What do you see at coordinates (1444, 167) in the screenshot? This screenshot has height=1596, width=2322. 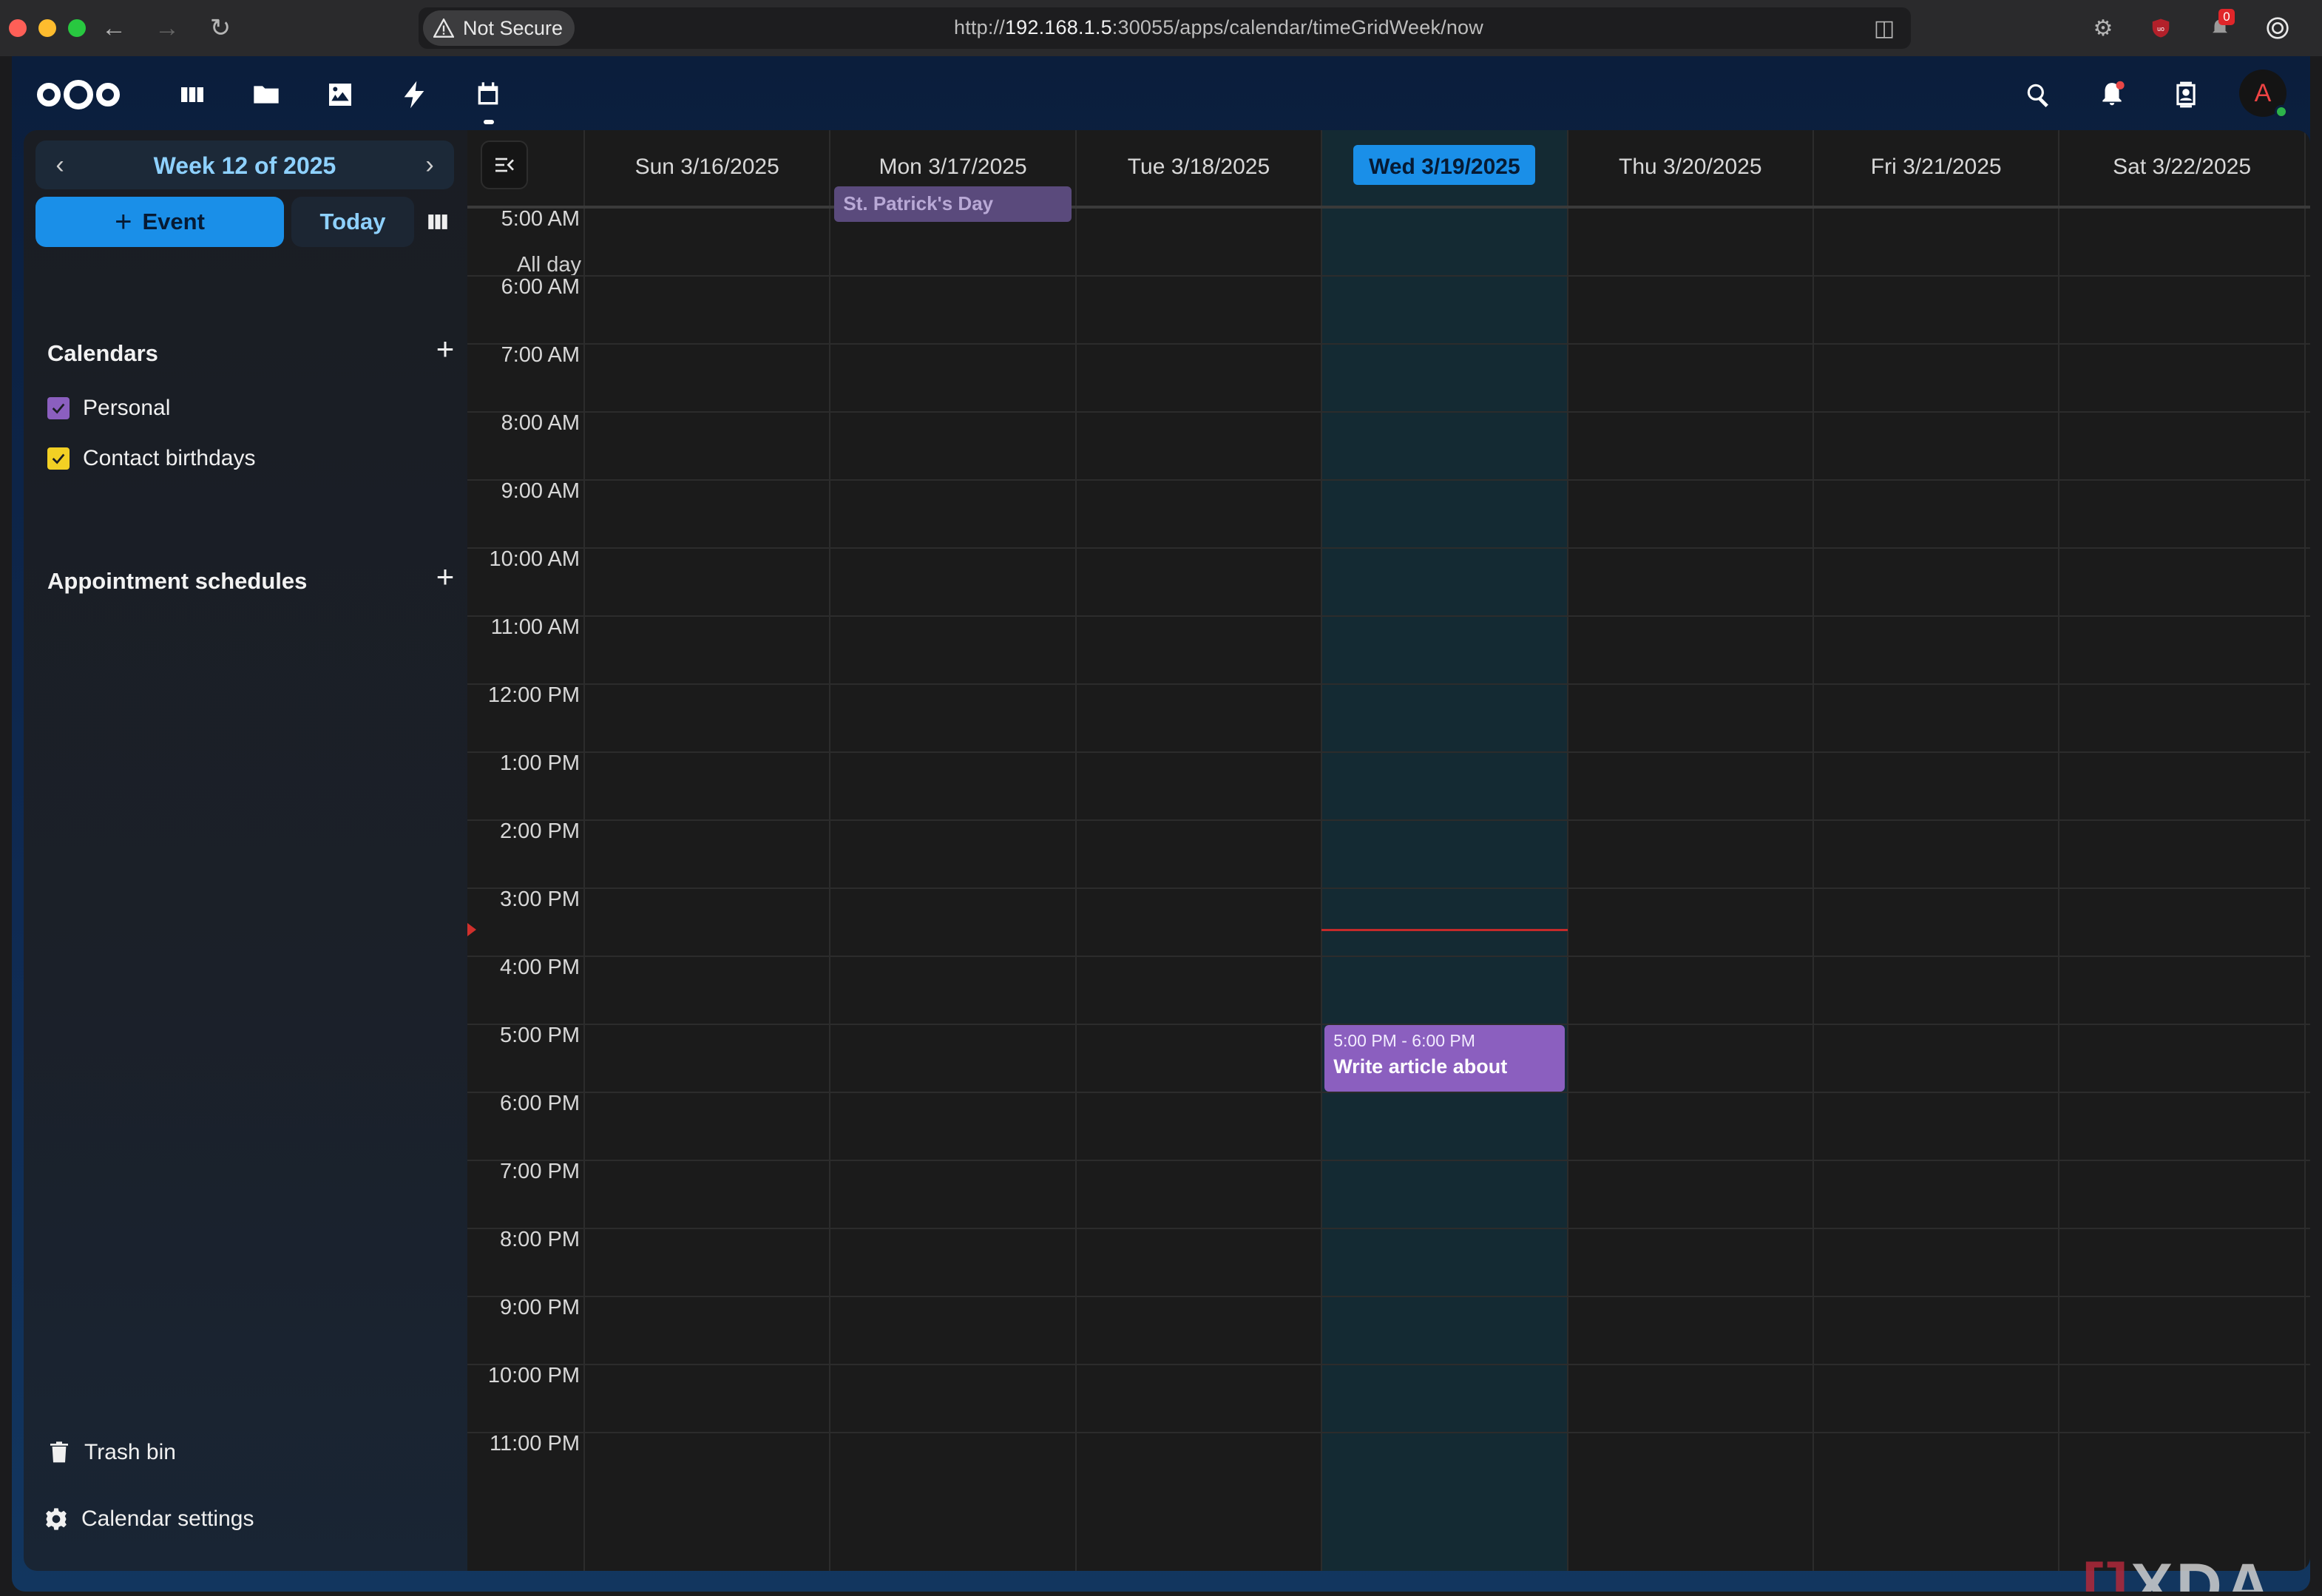 I see `day-header: Wed 3/19/2025` at bounding box center [1444, 167].